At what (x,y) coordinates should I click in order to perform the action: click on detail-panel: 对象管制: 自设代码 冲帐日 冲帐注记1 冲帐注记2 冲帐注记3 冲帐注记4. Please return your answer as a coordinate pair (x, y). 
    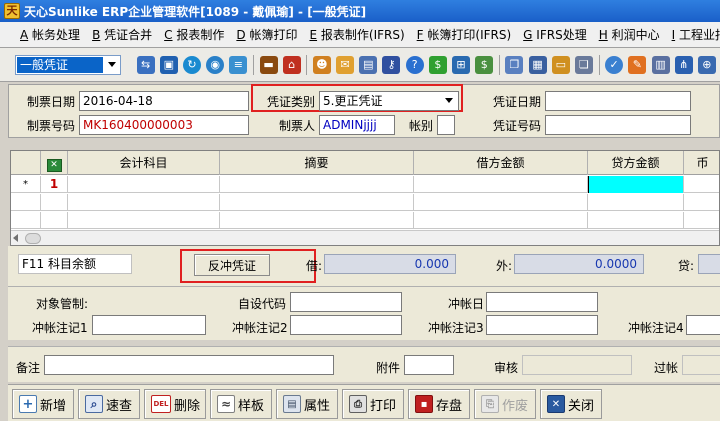
    Looking at the image, I should click on (364, 313).